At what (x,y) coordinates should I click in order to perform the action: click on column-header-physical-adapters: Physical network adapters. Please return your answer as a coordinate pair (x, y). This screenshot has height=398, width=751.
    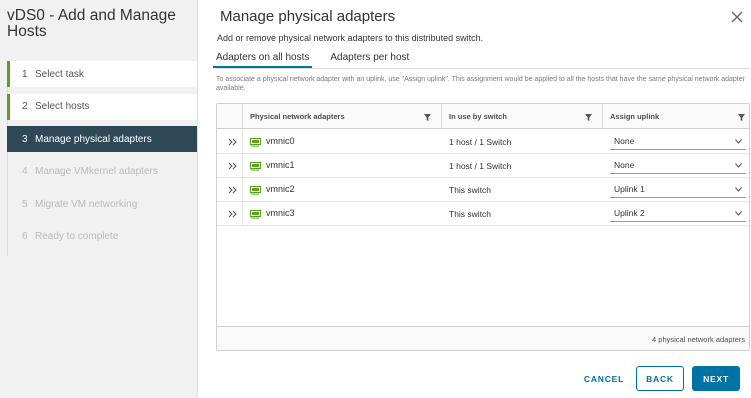
    Looking at the image, I should click on (297, 116).